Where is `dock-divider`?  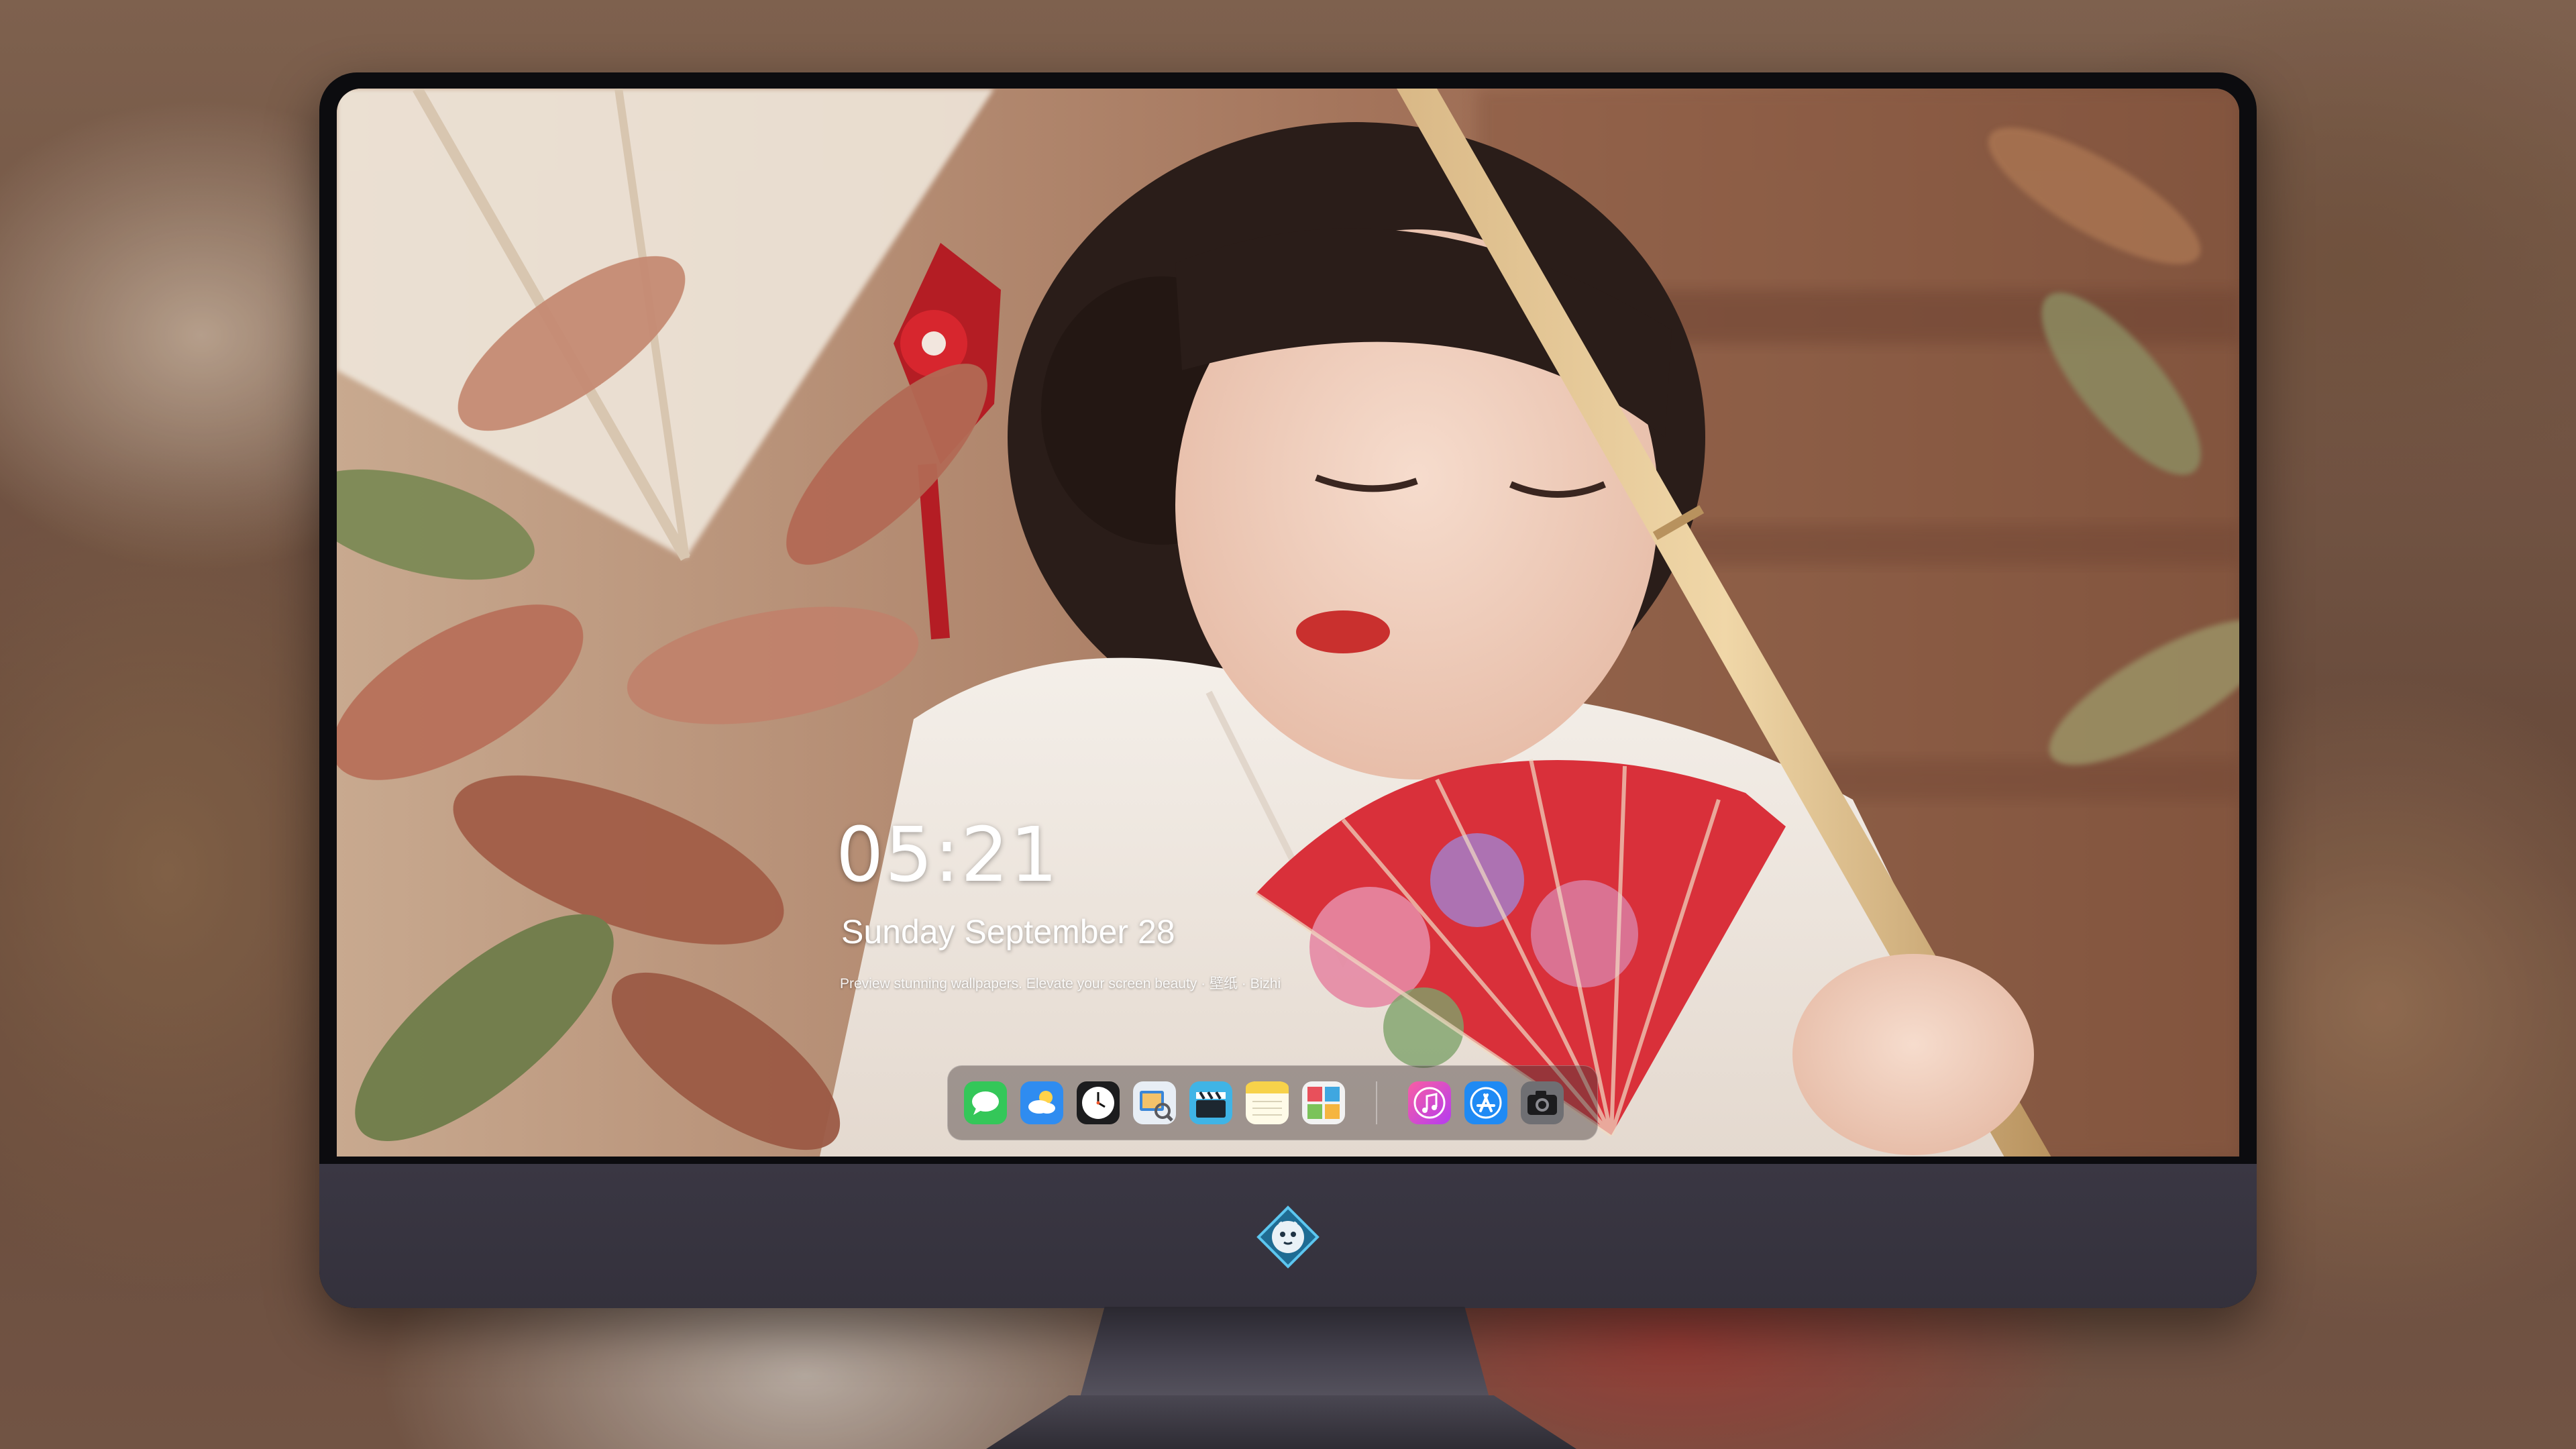 dock-divider is located at coordinates (1376, 1102).